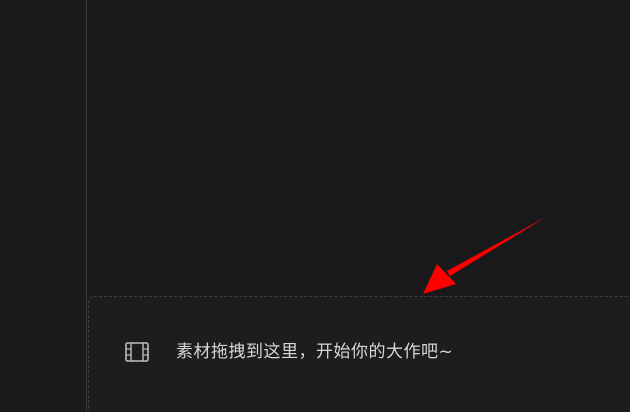 The width and height of the screenshot is (630, 412). What do you see at coordinates (43, 206) in the screenshot?
I see `left-panel` at bounding box center [43, 206].